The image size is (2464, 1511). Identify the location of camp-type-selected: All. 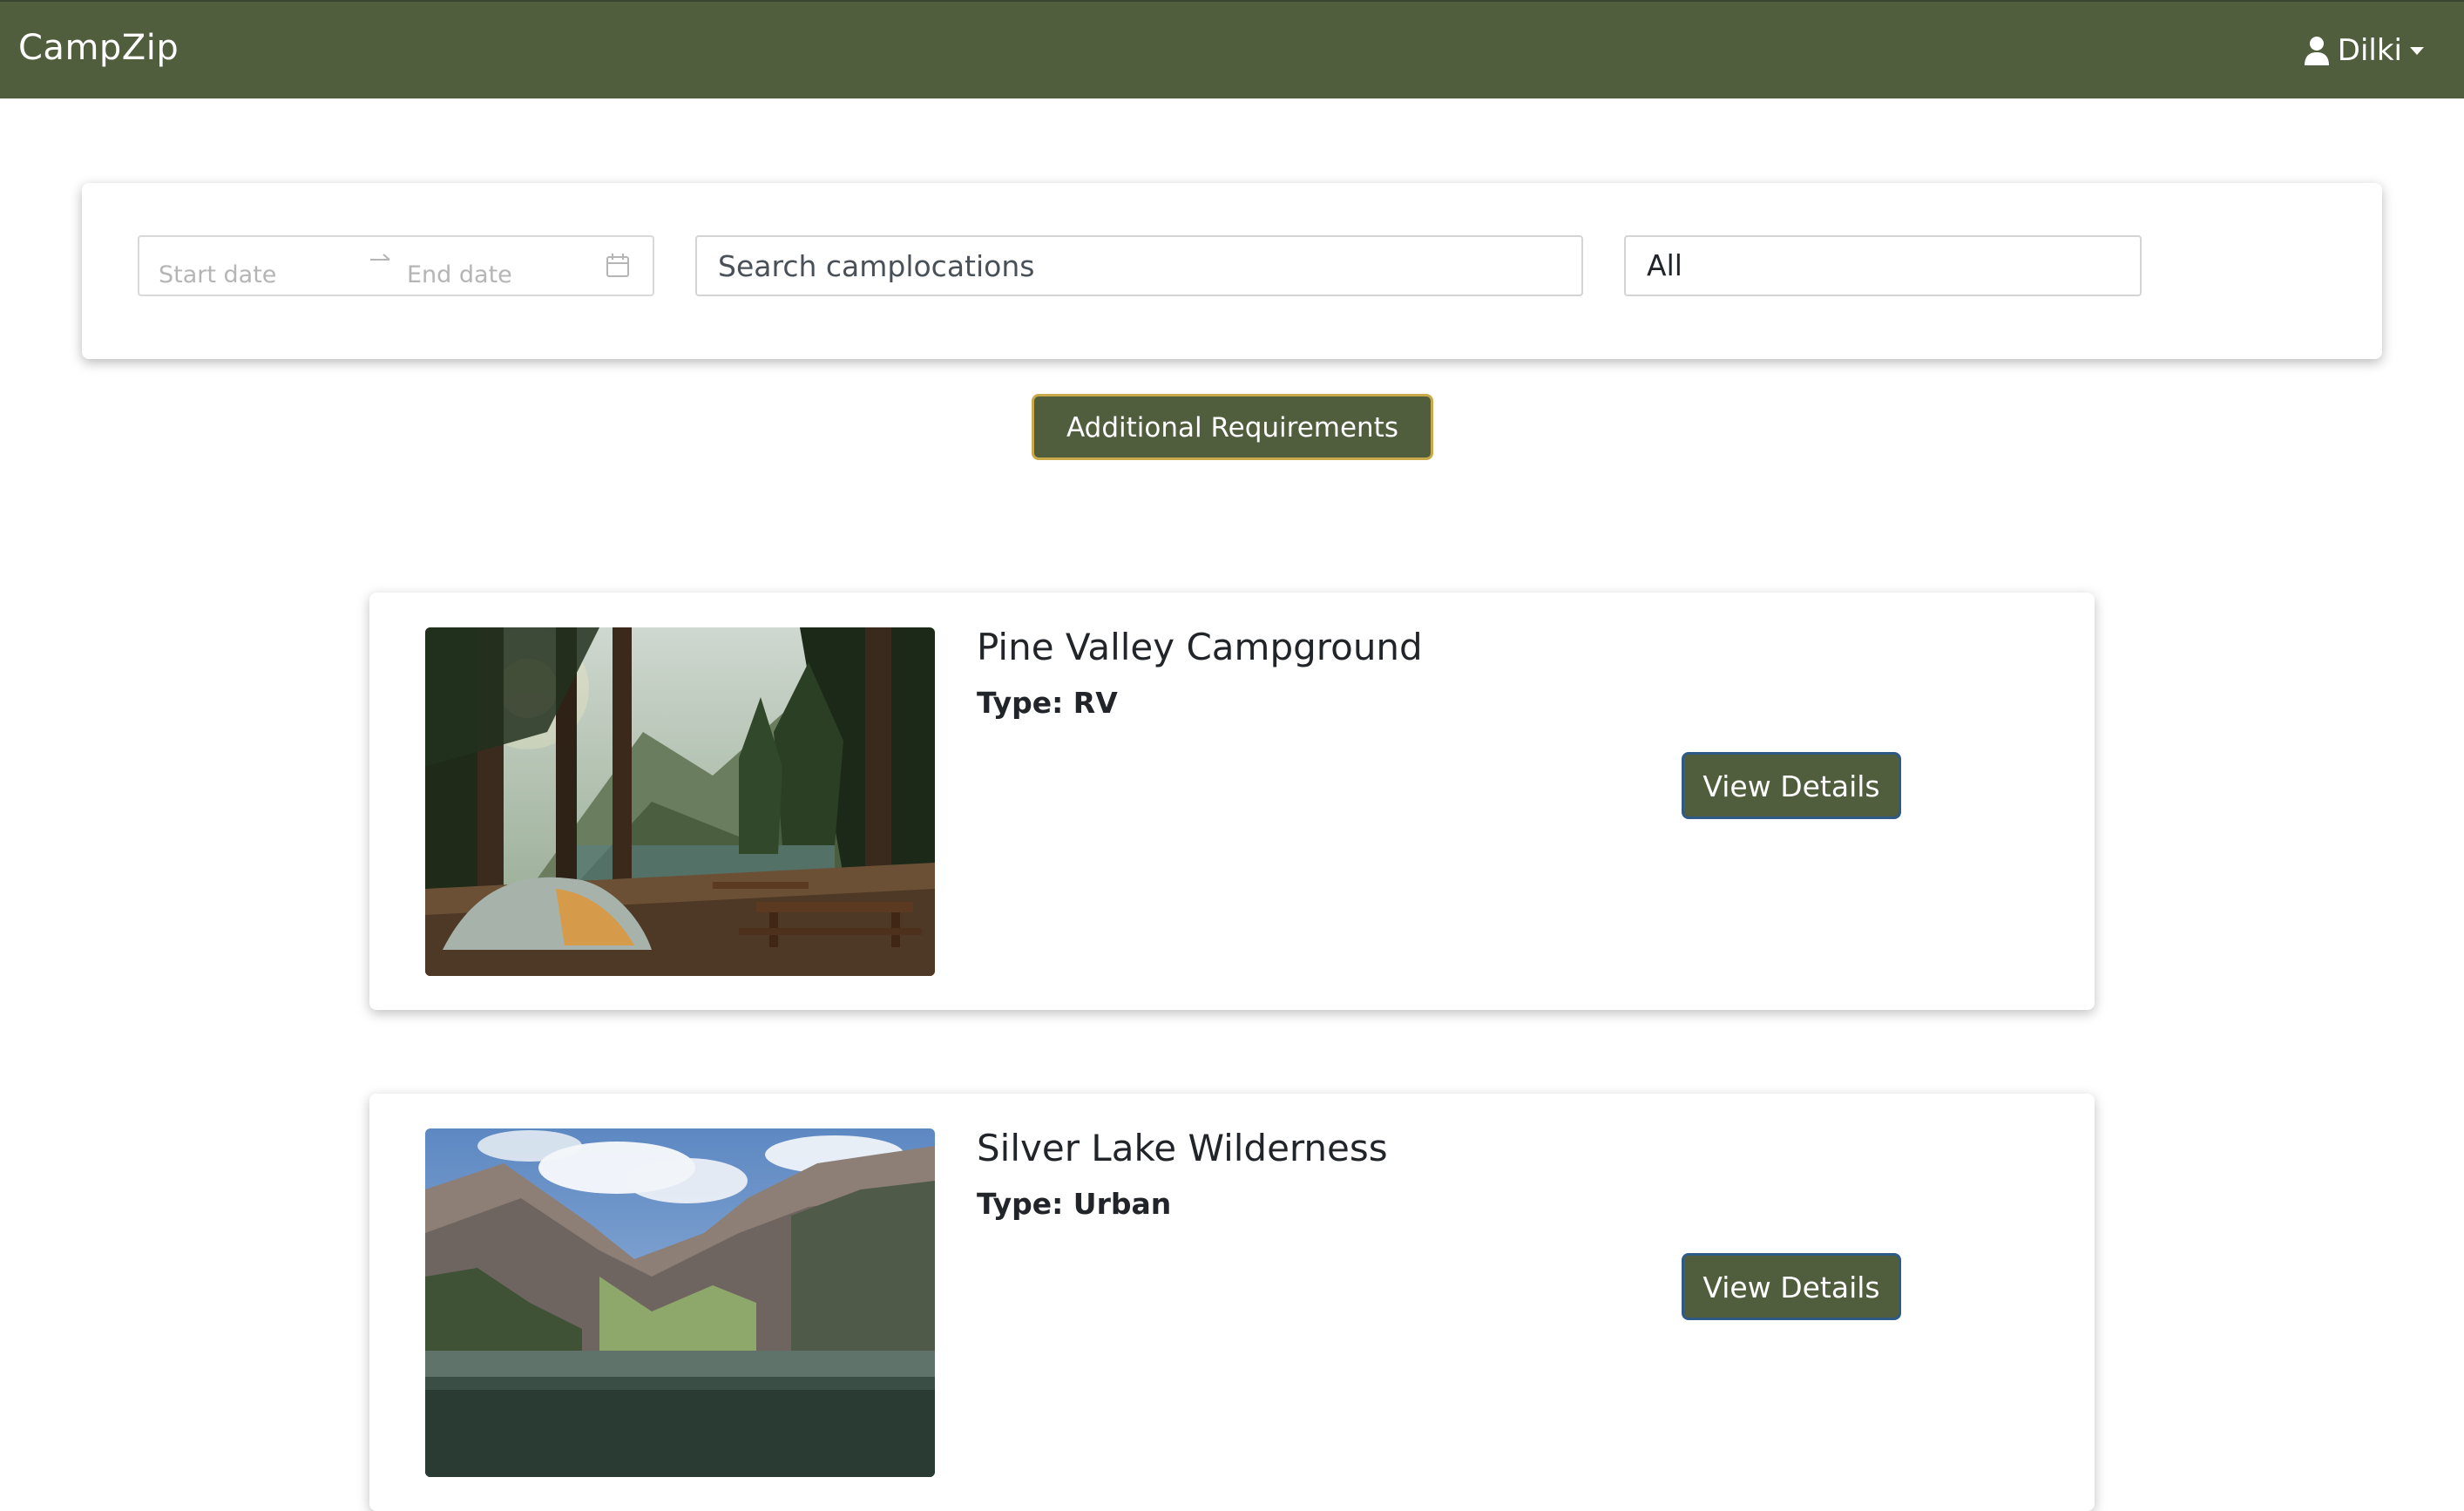
(1664, 265).